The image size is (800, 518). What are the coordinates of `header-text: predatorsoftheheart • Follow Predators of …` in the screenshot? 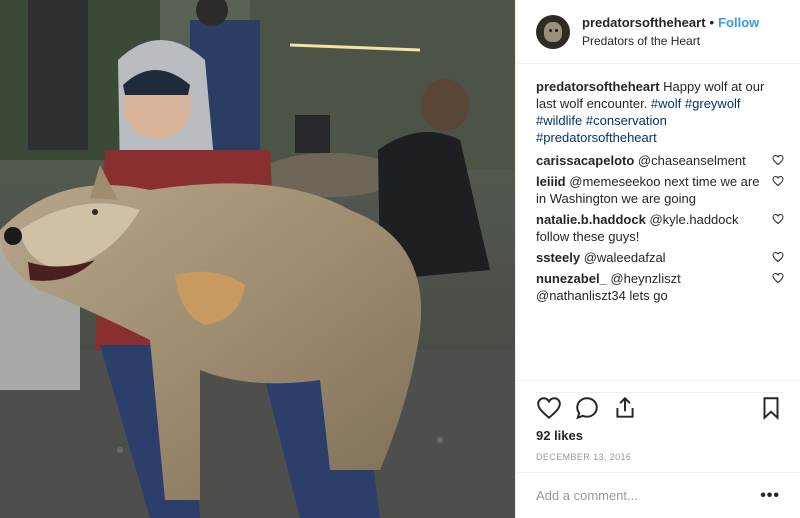 It's located at (670, 32).